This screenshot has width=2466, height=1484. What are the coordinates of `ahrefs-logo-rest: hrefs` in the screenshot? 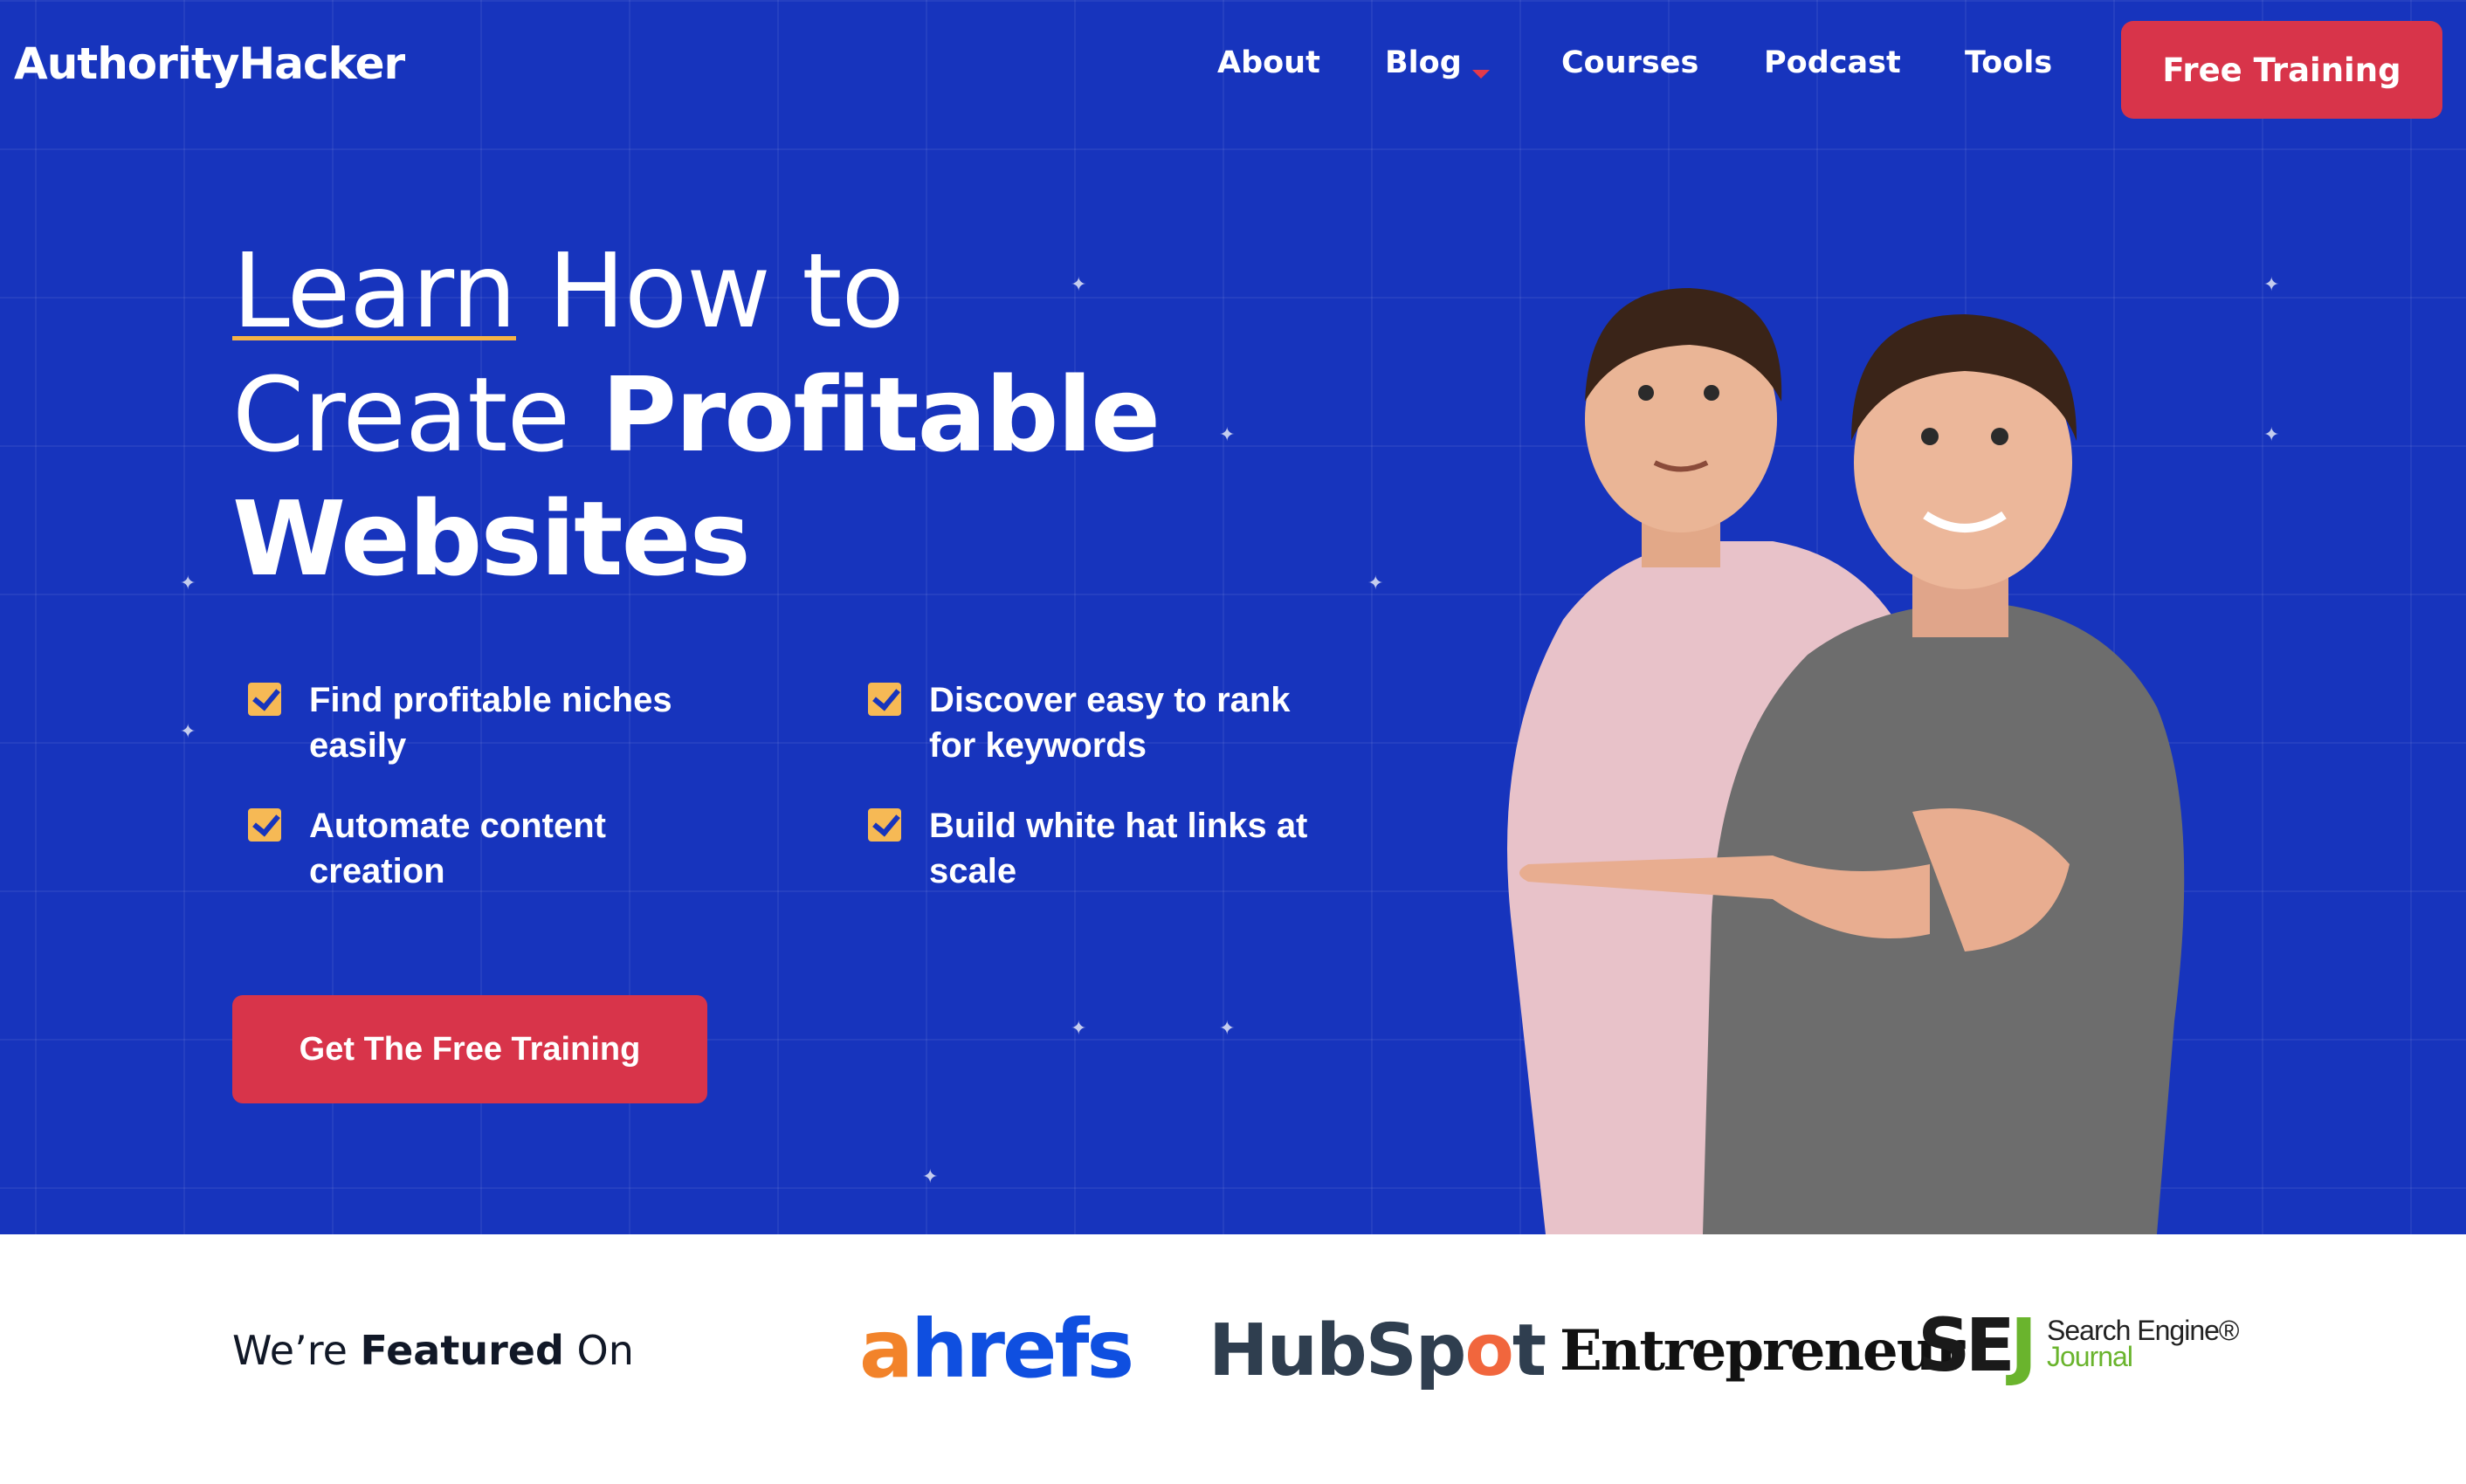 It's located at (1022, 1349).